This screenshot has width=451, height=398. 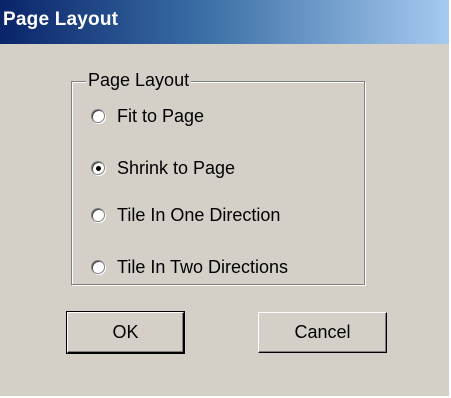 I want to click on ok-button: OK, so click(x=125, y=332).